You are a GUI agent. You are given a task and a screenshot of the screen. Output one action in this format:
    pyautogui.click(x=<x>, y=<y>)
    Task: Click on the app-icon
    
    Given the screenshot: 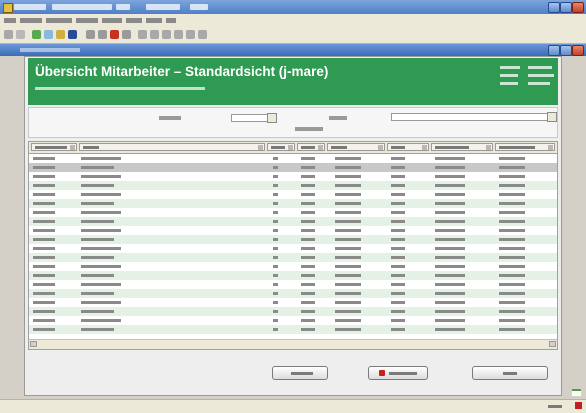 What is the action you would take?
    pyautogui.click(x=8, y=8)
    